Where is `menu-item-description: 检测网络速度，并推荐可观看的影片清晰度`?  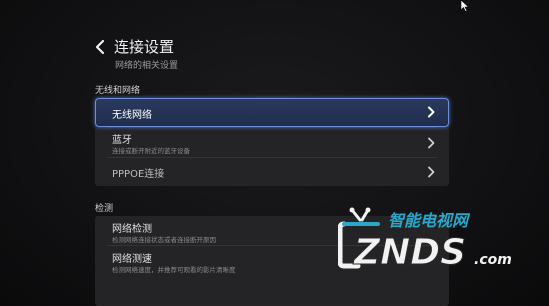 menu-item-description: 检测网络速度，并推荐可观看的影片清晰度 is located at coordinates (174, 270).